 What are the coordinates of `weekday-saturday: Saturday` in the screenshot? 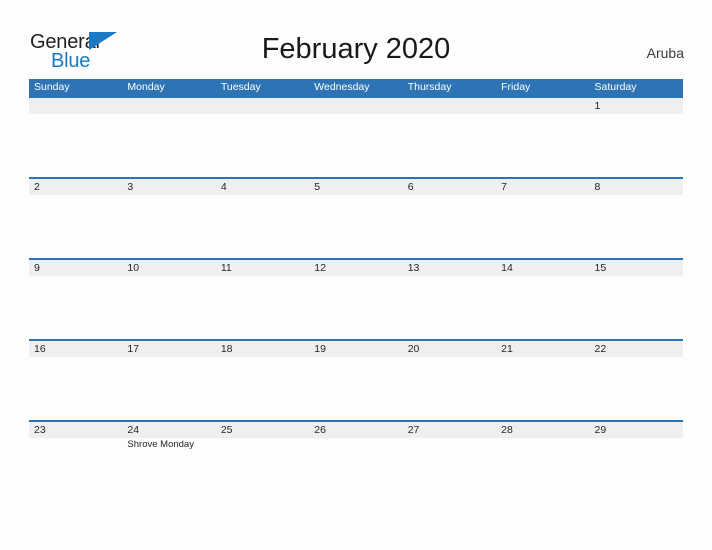 It's located at (615, 87).